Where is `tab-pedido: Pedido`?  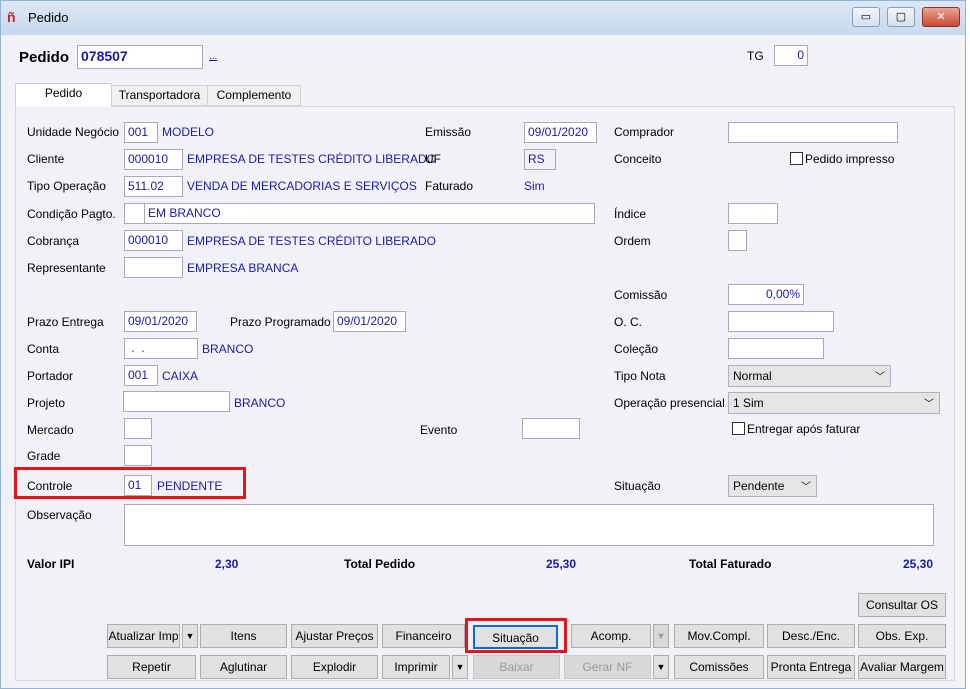
tab-pedido: Pedido is located at coordinates (63, 95).